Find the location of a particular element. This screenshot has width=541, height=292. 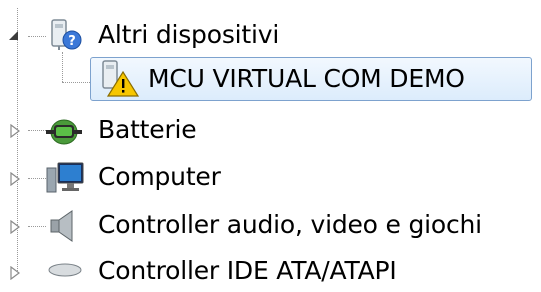

tree-item-batterie: Batterie is located at coordinates (160, 130).